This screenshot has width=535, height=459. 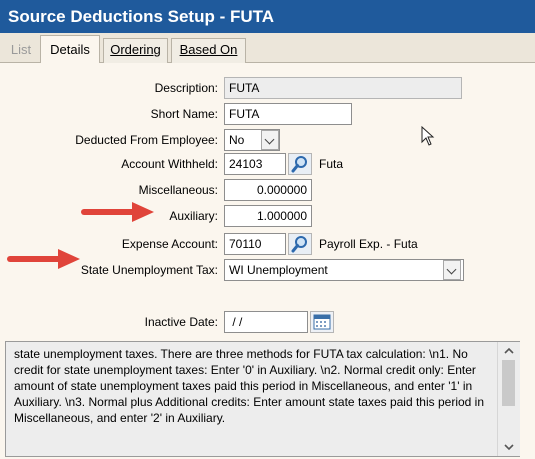 I want to click on auxiliary-label: Auxiliary:, so click(x=193, y=216).